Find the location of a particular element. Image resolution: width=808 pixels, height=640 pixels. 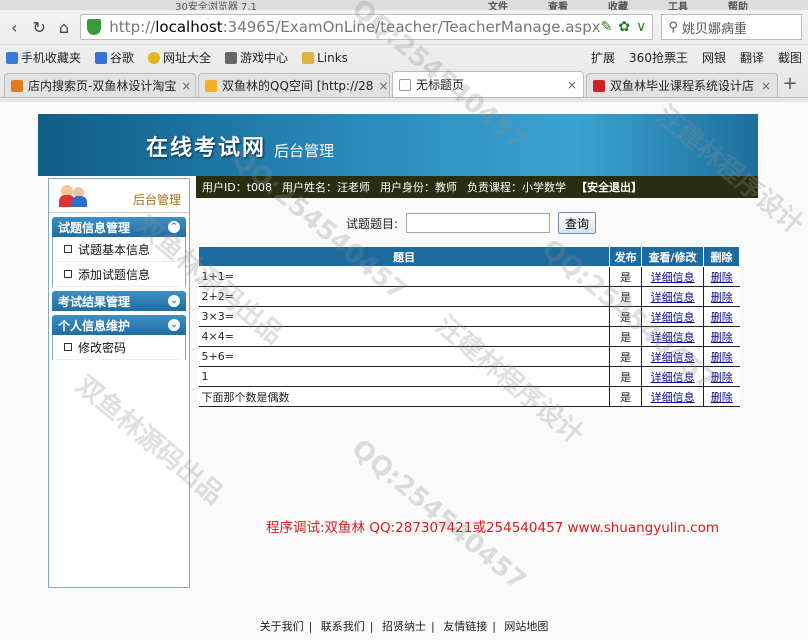

menu-group-profile: 个人信息维护 ⌄ is located at coordinates (119, 325).